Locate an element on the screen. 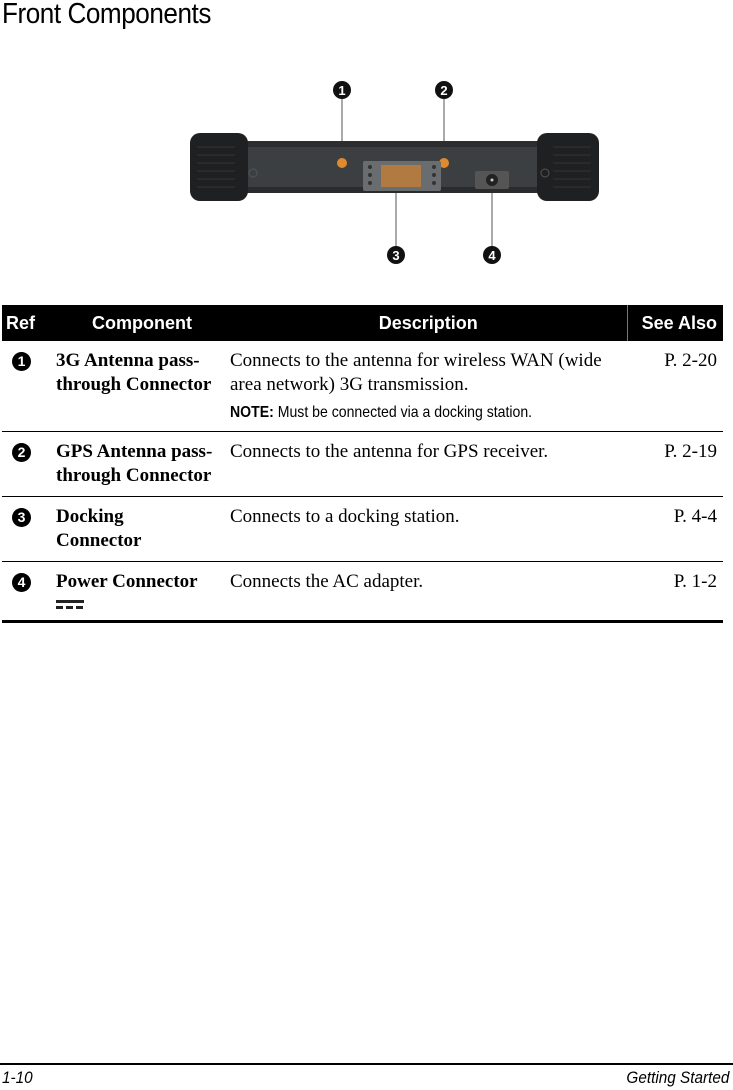 This screenshot has height=1090, width=733. callout-2: 2 is located at coordinates (444, 90).